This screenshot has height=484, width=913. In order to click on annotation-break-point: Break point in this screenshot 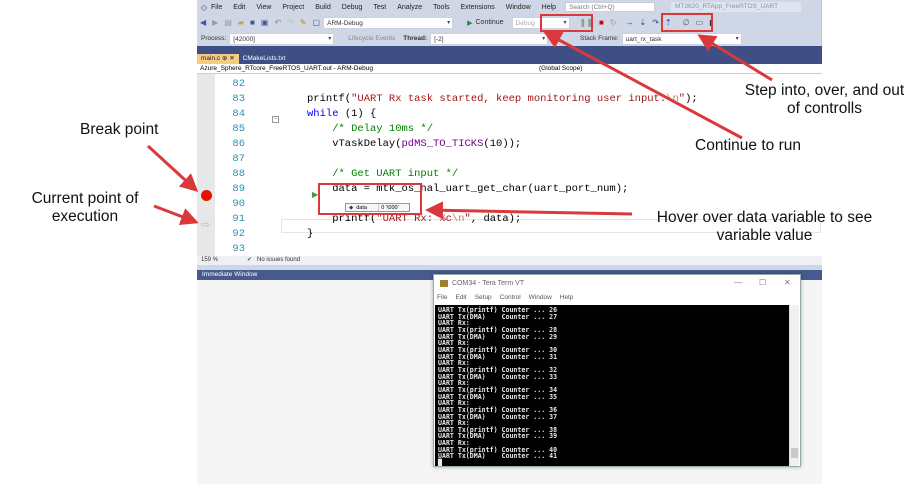, I will do `click(119, 129)`.